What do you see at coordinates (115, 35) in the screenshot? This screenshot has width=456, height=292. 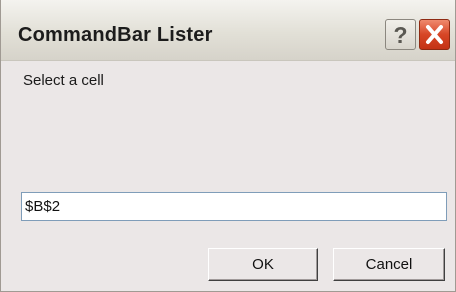 I see `window-title: CommandBar Lister` at bounding box center [115, 35].